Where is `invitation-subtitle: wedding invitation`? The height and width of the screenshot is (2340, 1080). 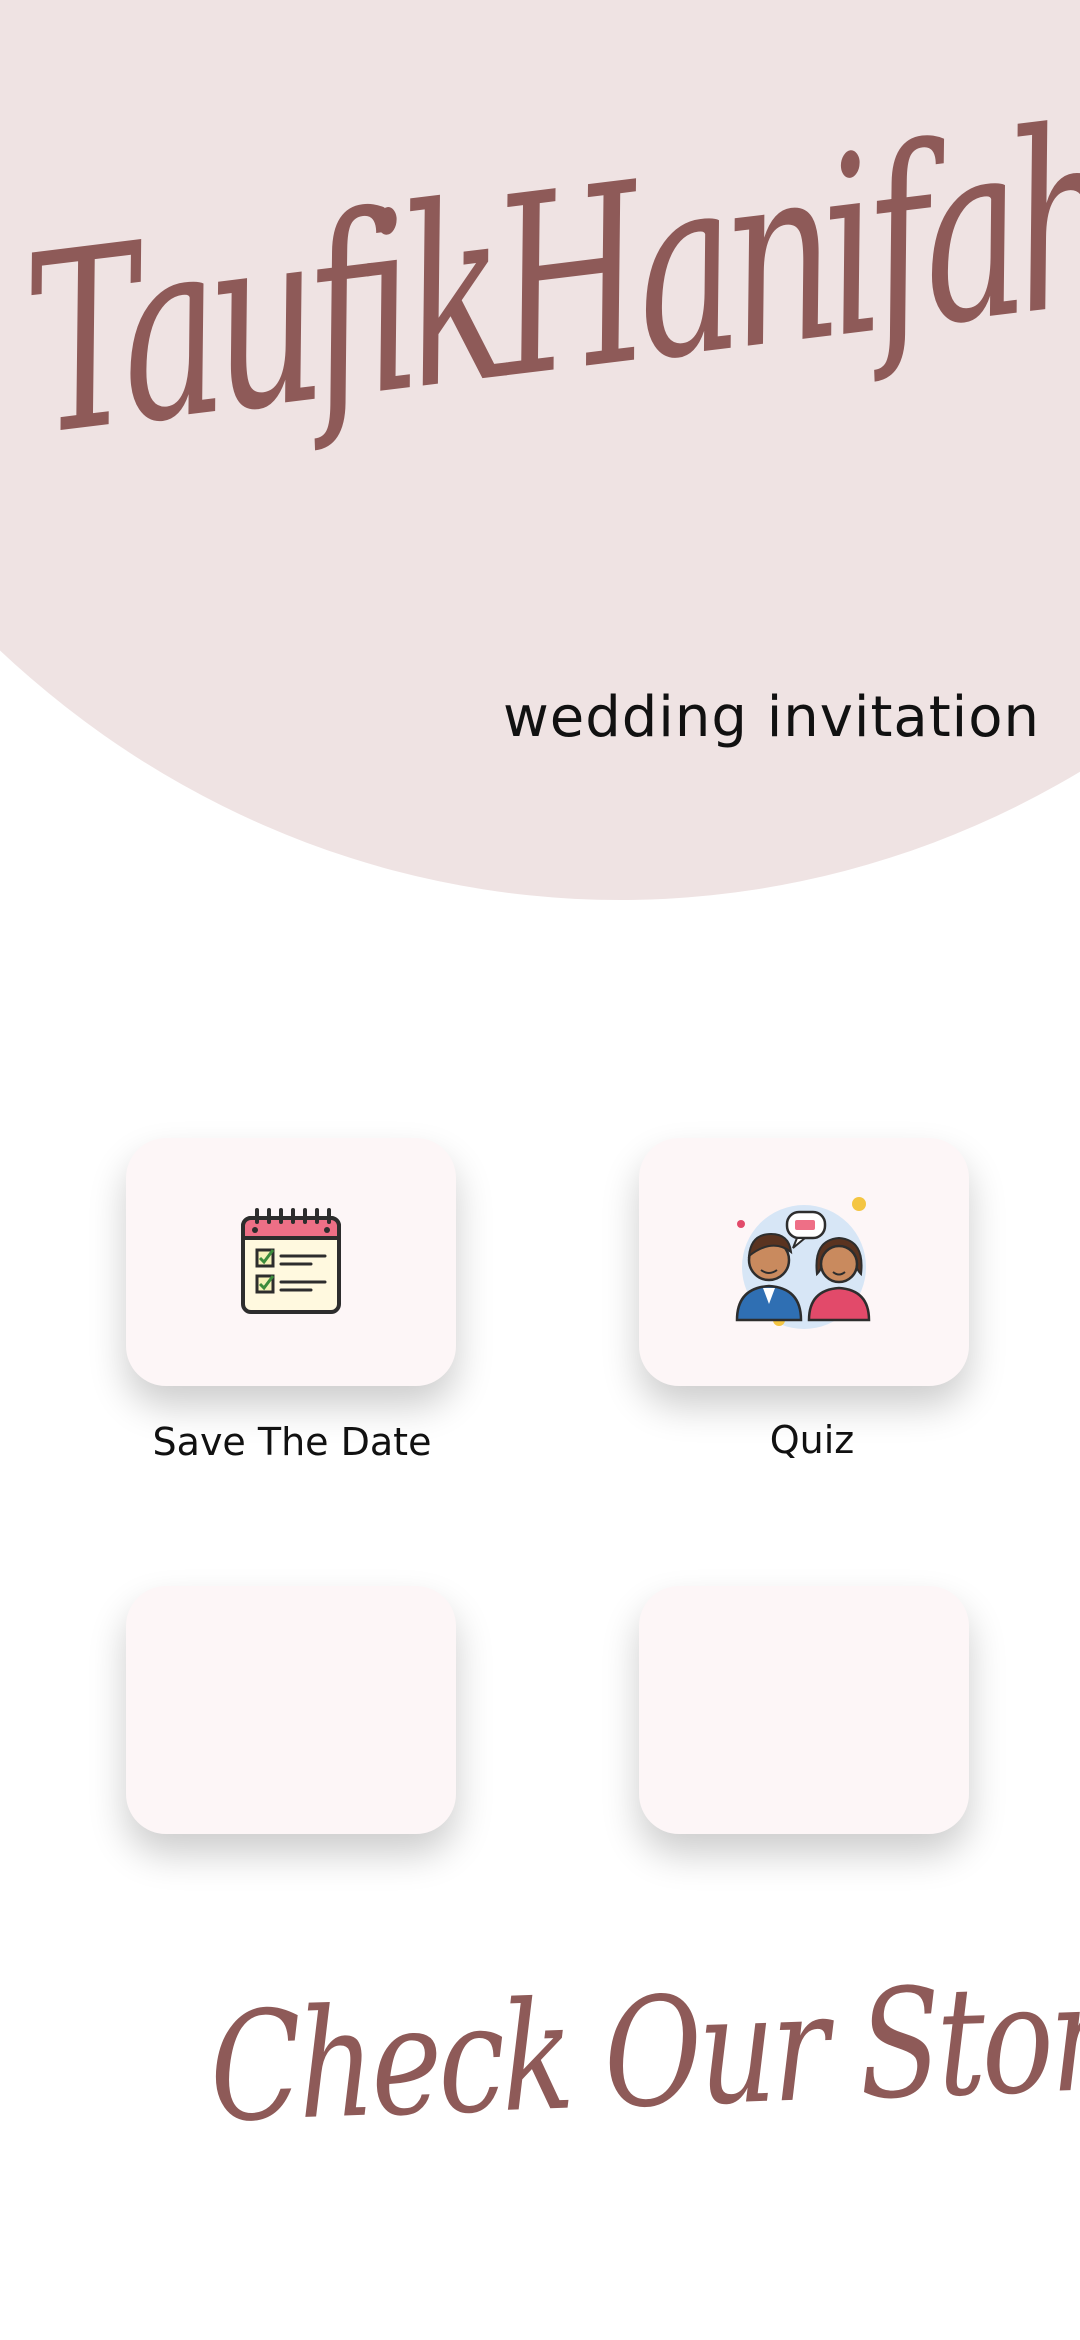 invitation-subtitle: wedding invitation is located at coordinates (771, 717).